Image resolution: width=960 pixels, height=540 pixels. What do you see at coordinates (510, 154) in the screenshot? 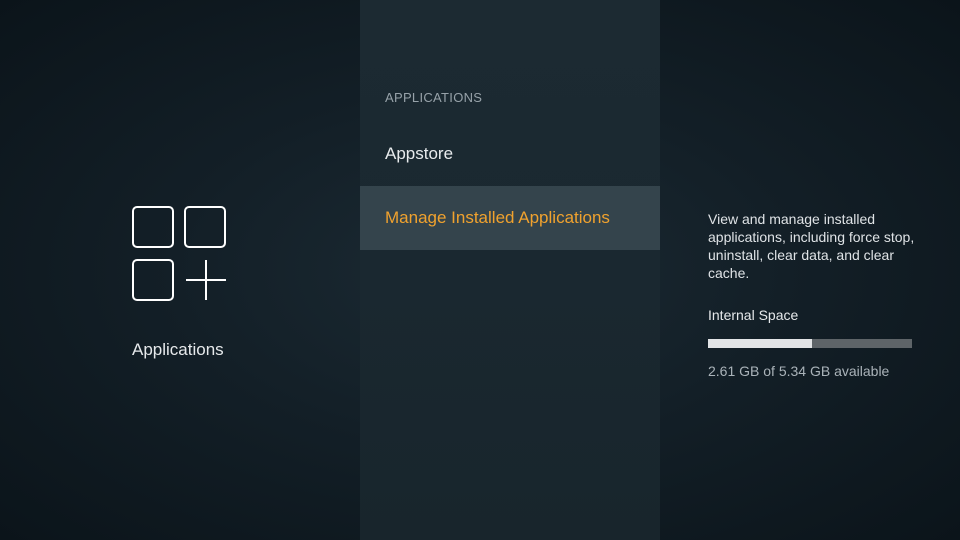
I see `menu-item-appstore: Appstore` at bounding box center [510, 154].